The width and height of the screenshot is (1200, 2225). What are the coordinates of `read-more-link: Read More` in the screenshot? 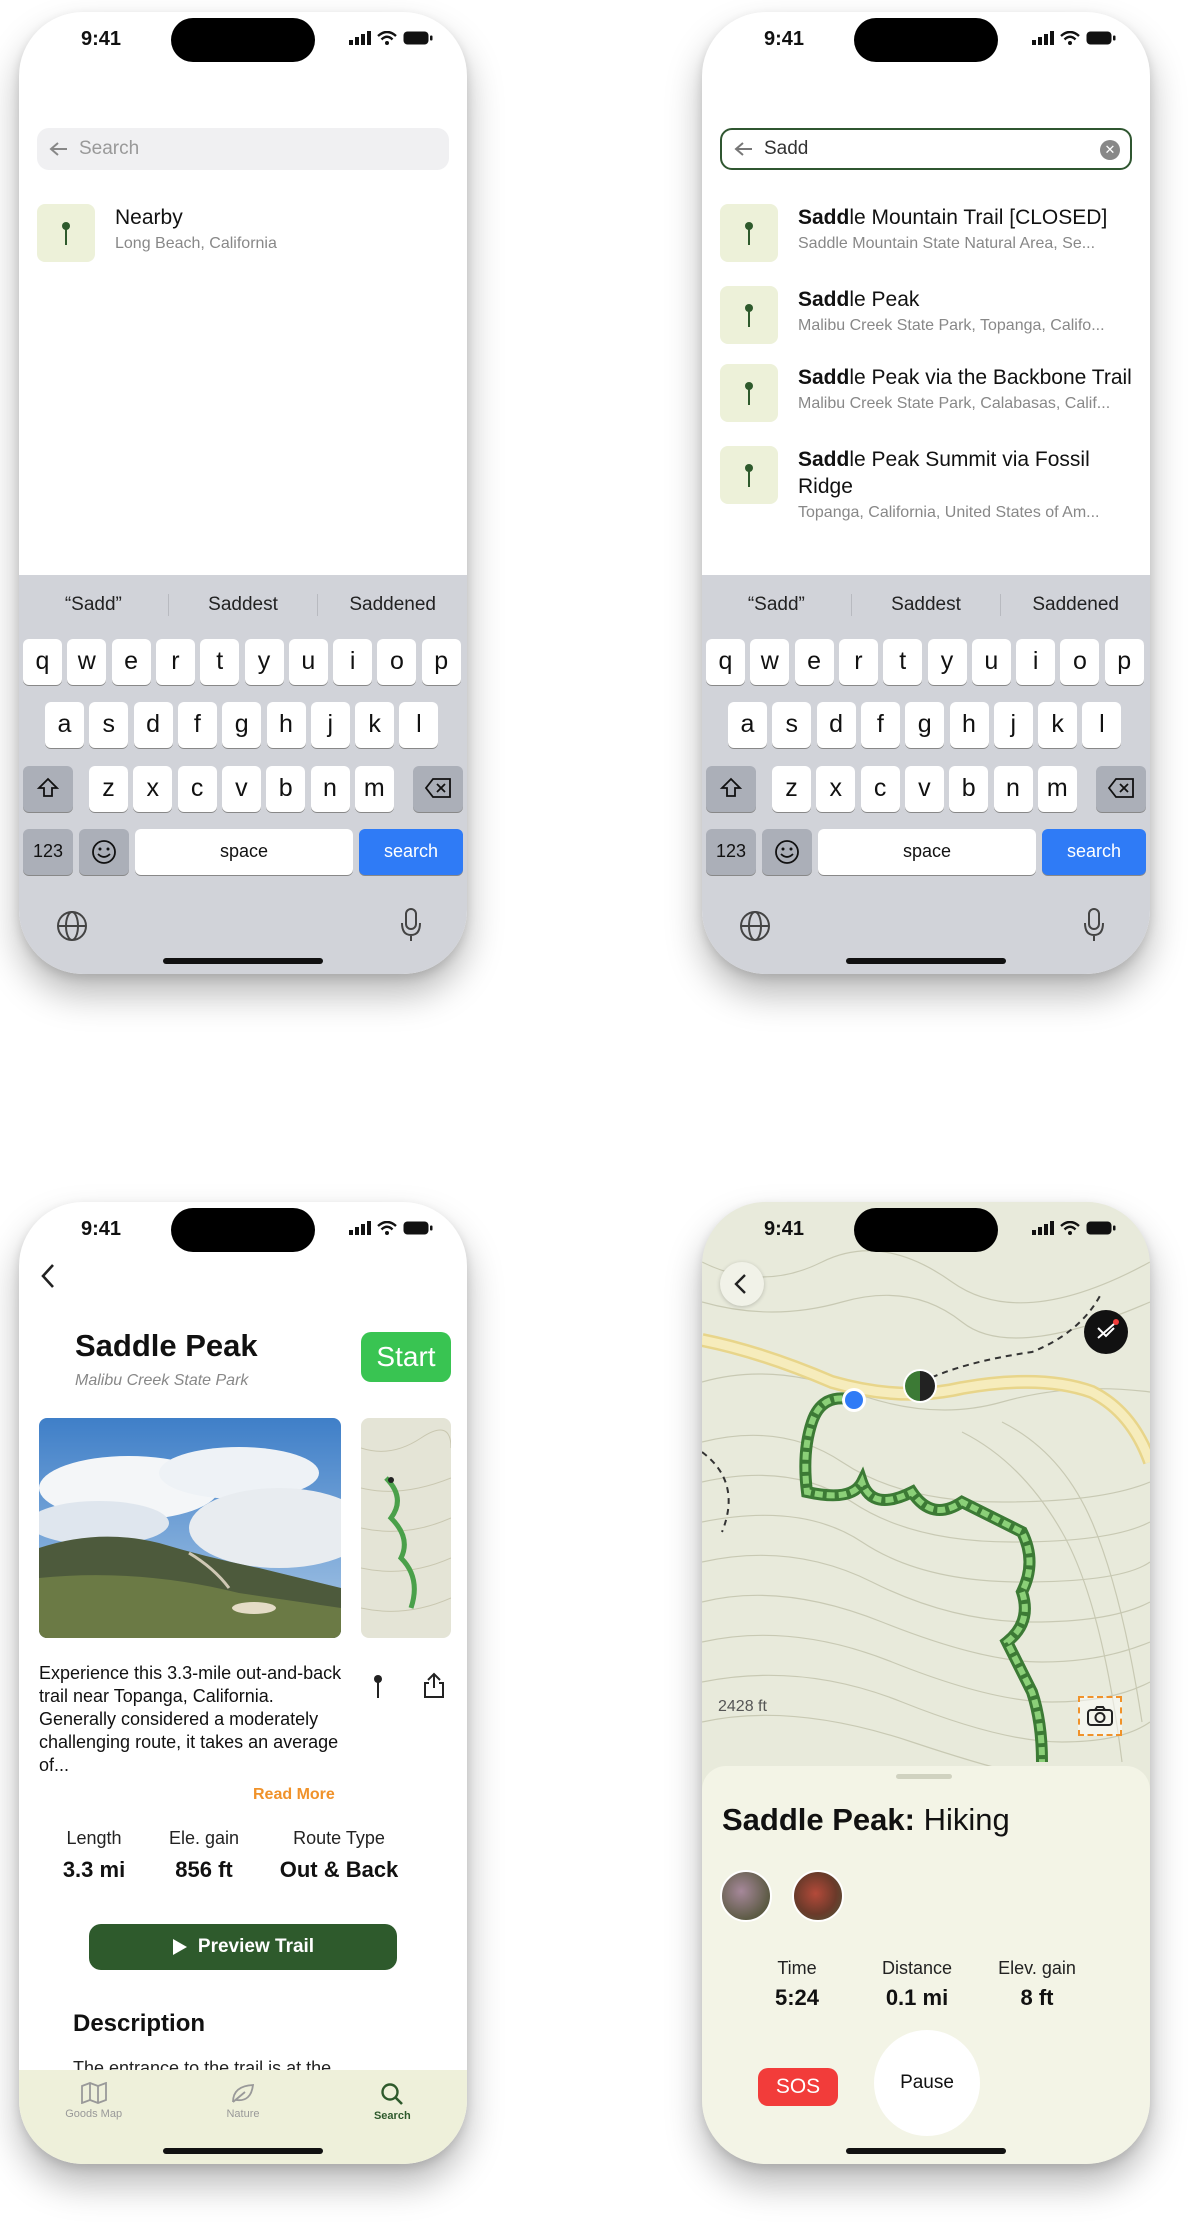 It's located at (294, 1795).